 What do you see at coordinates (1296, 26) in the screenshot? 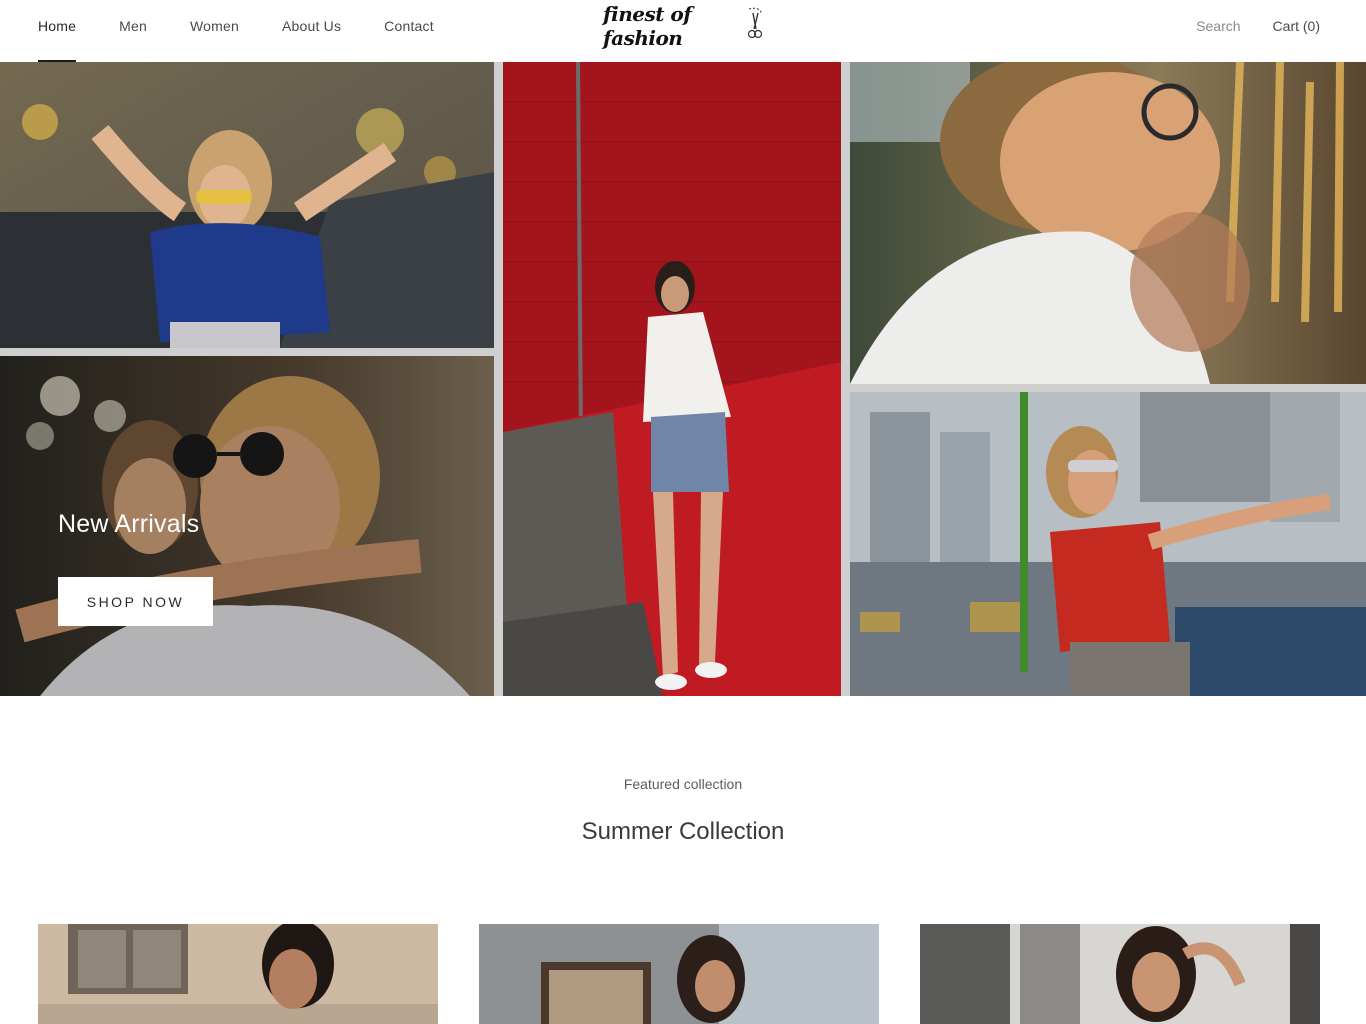
I see `cart-link: Cart (0)` at bounding box center [1296, 26].